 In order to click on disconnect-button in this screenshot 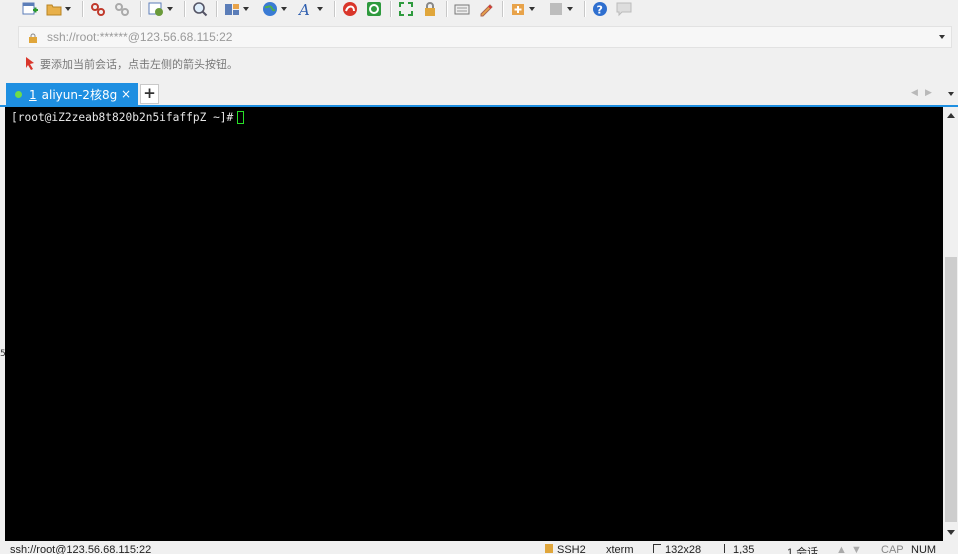, I will do `click(98, 9)`.